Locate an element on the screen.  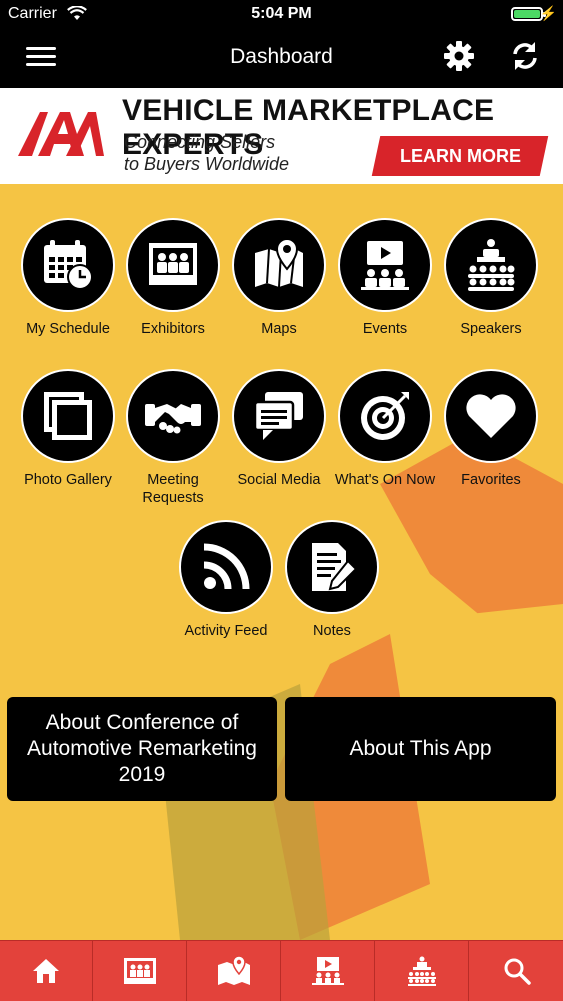
tab-maps is located at coordinates (234, 971).